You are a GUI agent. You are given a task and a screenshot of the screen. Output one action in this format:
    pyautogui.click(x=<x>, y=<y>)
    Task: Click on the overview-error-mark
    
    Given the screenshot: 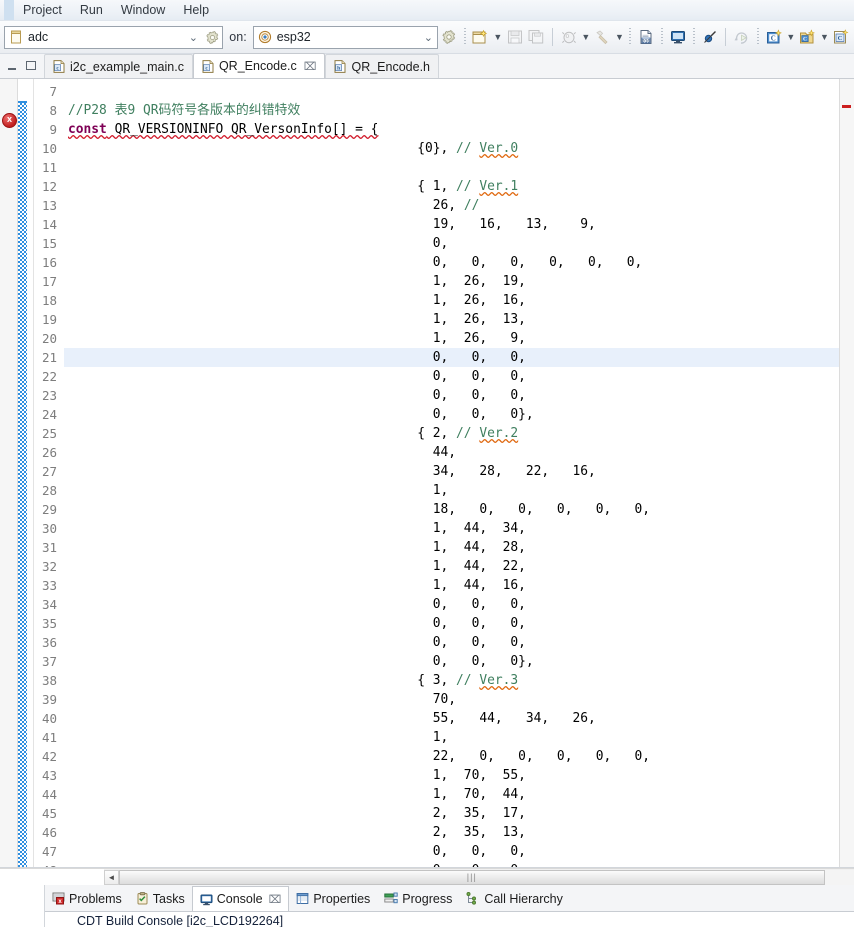 What is the action you would take?
    pyautogui.click(x=846, y=106)
    